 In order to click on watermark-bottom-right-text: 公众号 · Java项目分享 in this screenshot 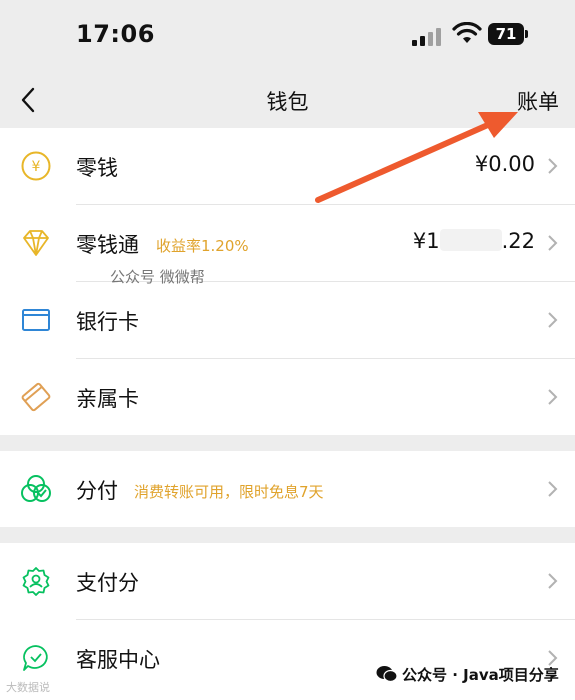, I will do `click(480, 675)`.